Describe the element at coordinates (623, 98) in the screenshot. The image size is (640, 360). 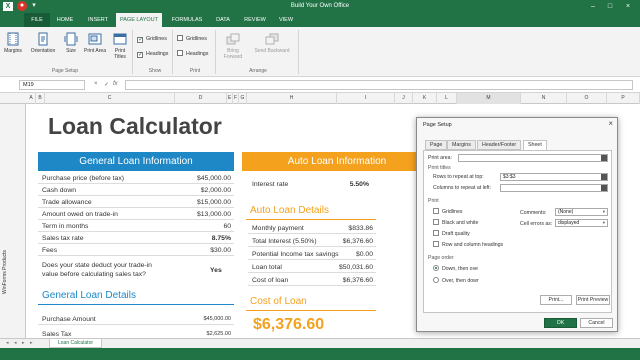
I see `column-header: P` at that location.